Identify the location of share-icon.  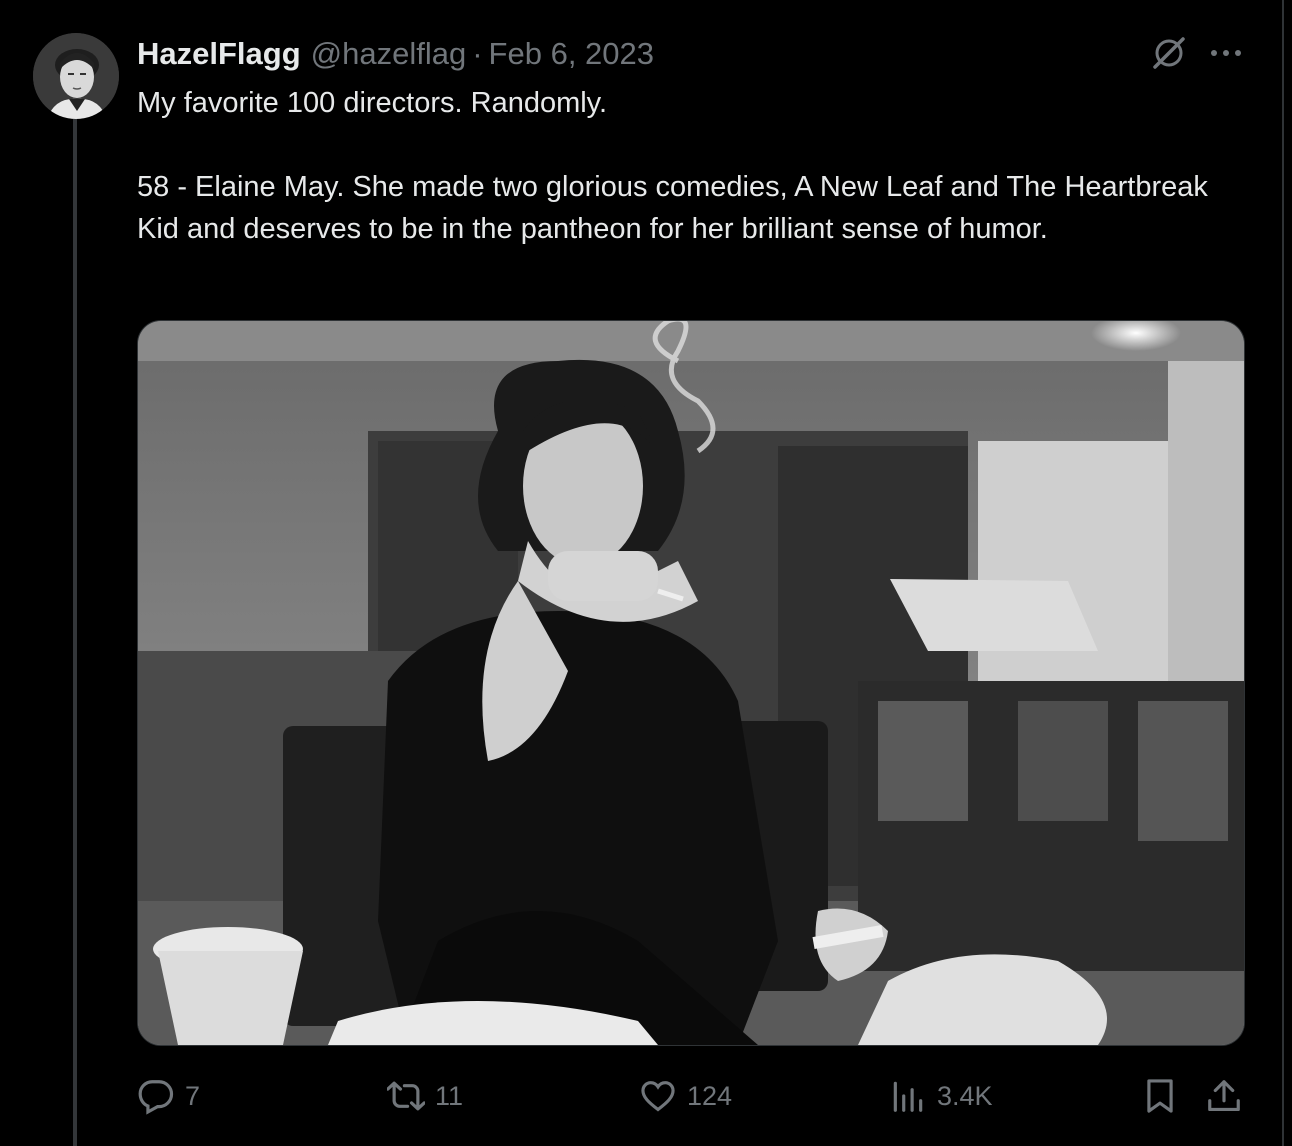
(1224, 1096).